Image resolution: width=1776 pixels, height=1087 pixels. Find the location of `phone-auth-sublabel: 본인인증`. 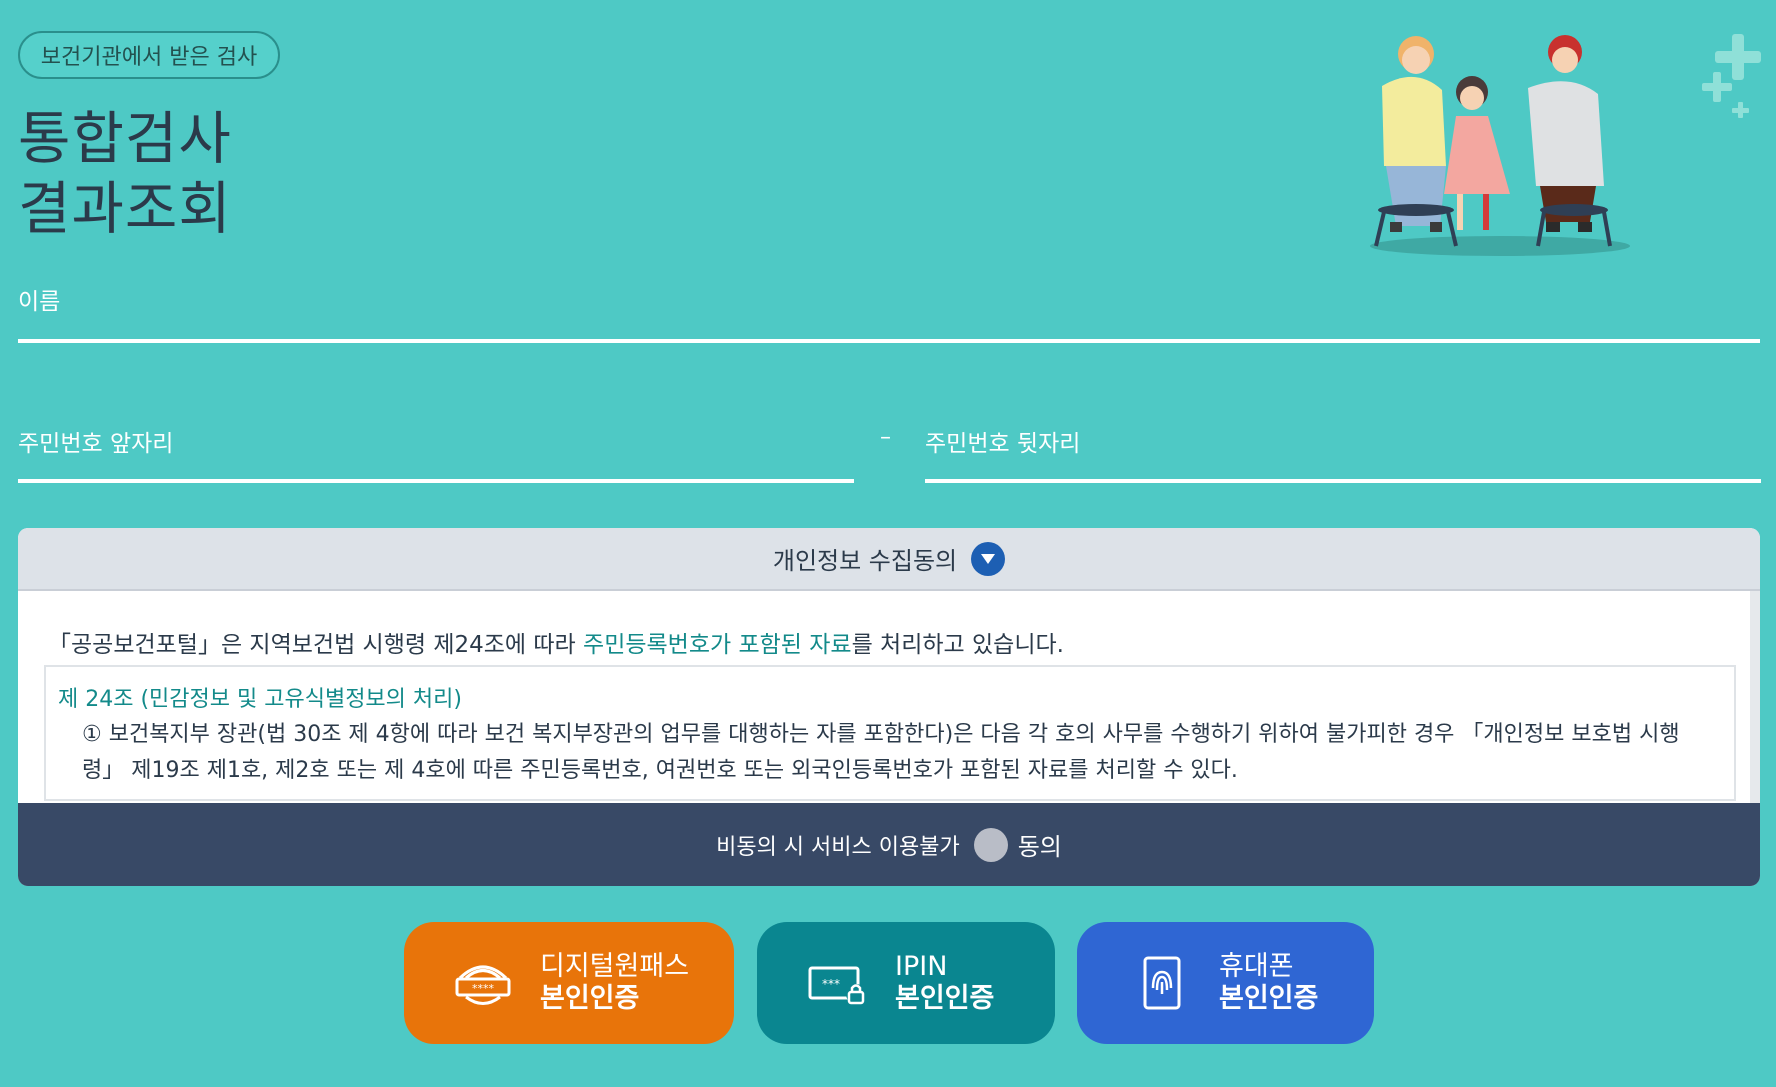

phone-auth-sublabel: 본인인증 is located at coordinates (1269, 998).